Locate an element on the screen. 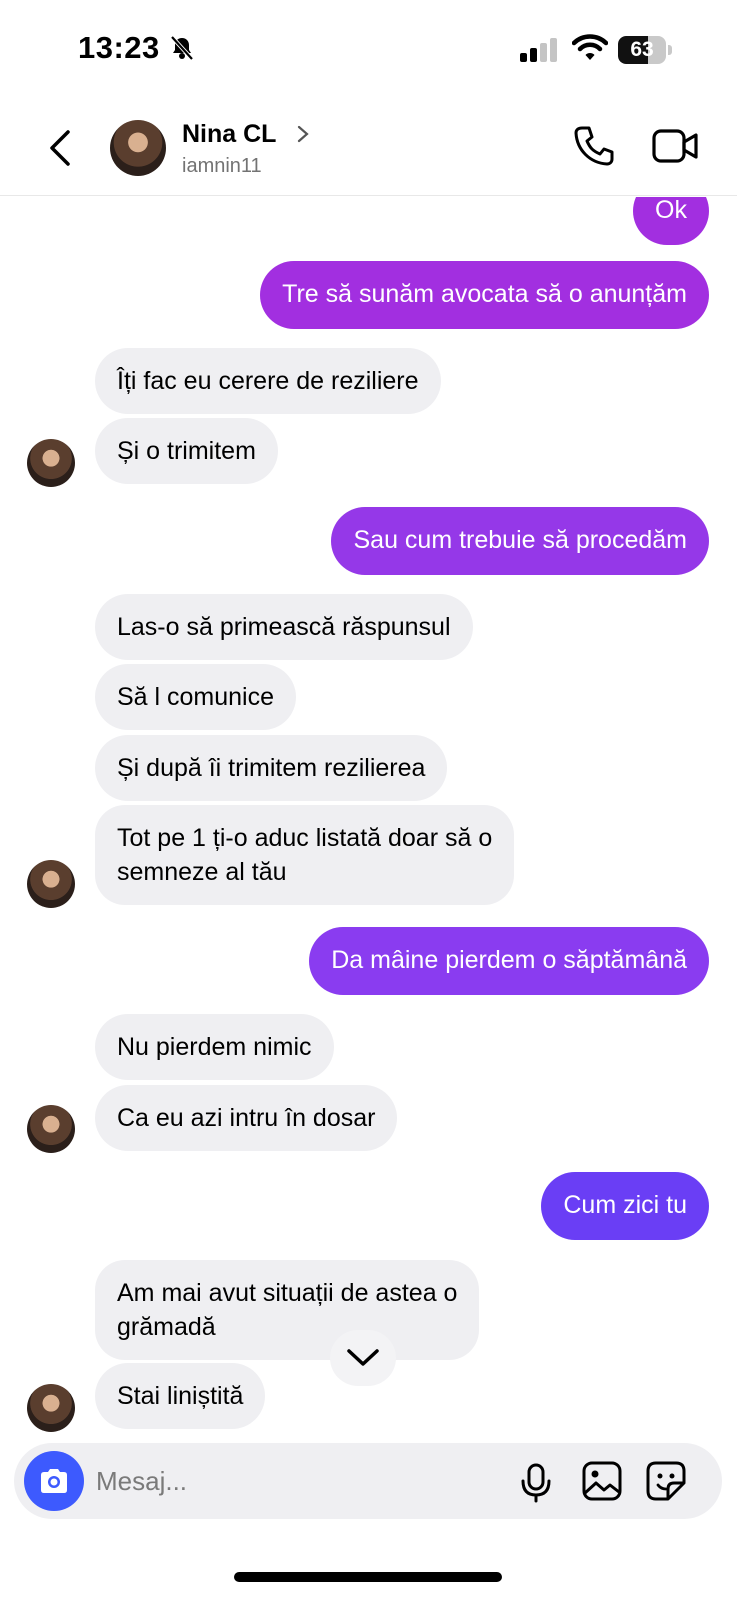 Image resolution: width=737 pixels, height=1600 pixels. wifi-icon is located at coordinates (590, 47).